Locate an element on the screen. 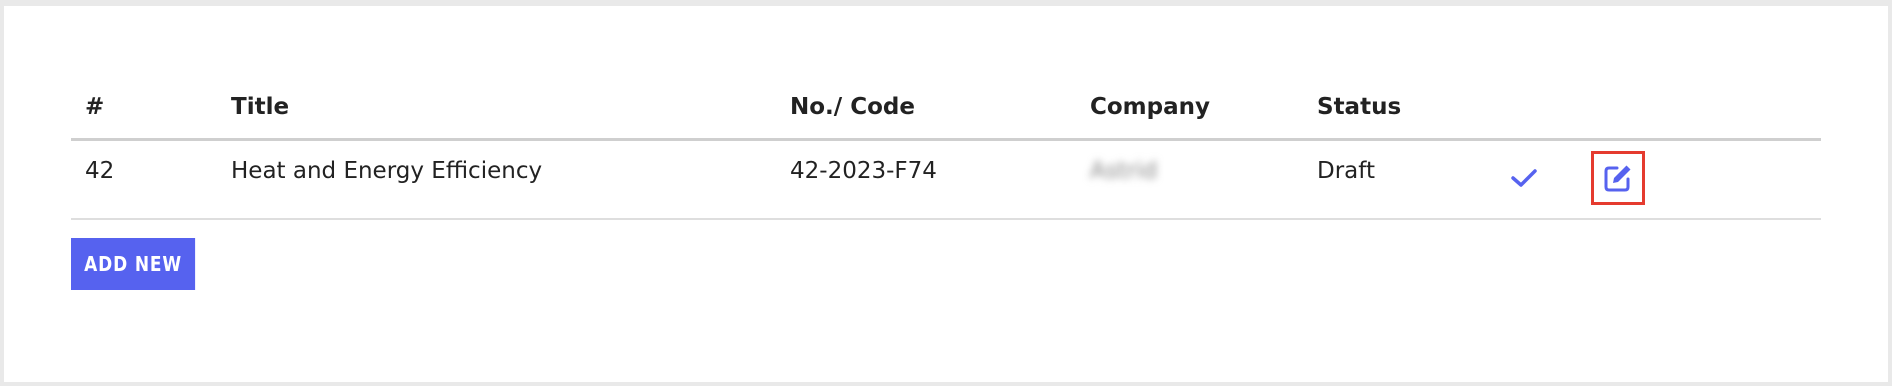 This screenshot has height=386, width=1892. cell-title: Heat and Energy Efficiency is located at coordinates (387, 171).